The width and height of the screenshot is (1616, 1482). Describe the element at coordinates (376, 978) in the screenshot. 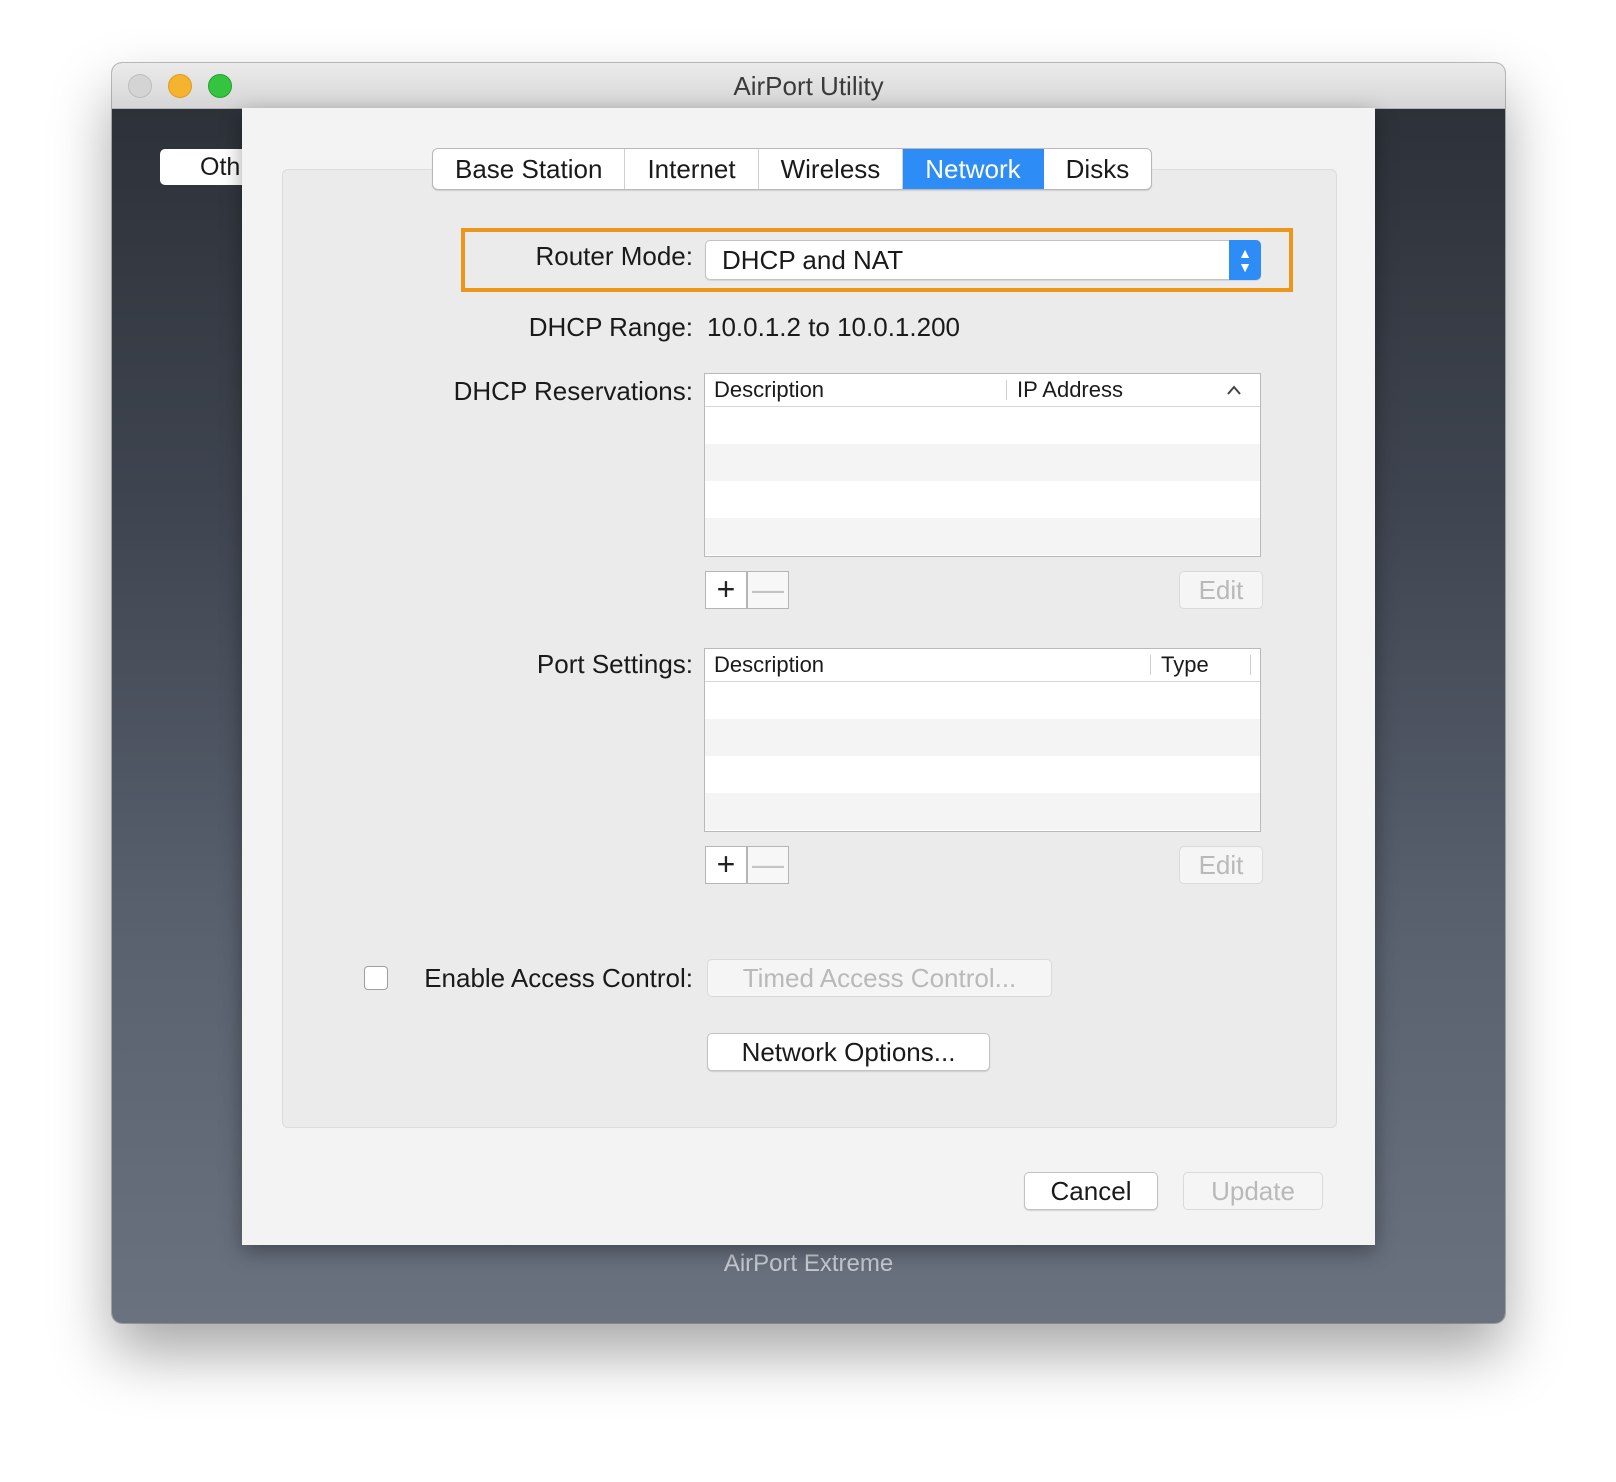

I see `enable-access-control-checkbox` at that location.